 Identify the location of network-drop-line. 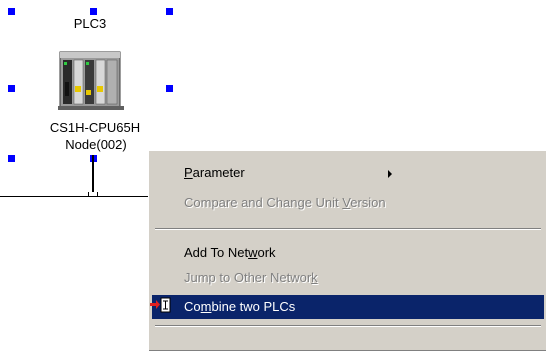
(93, 175).